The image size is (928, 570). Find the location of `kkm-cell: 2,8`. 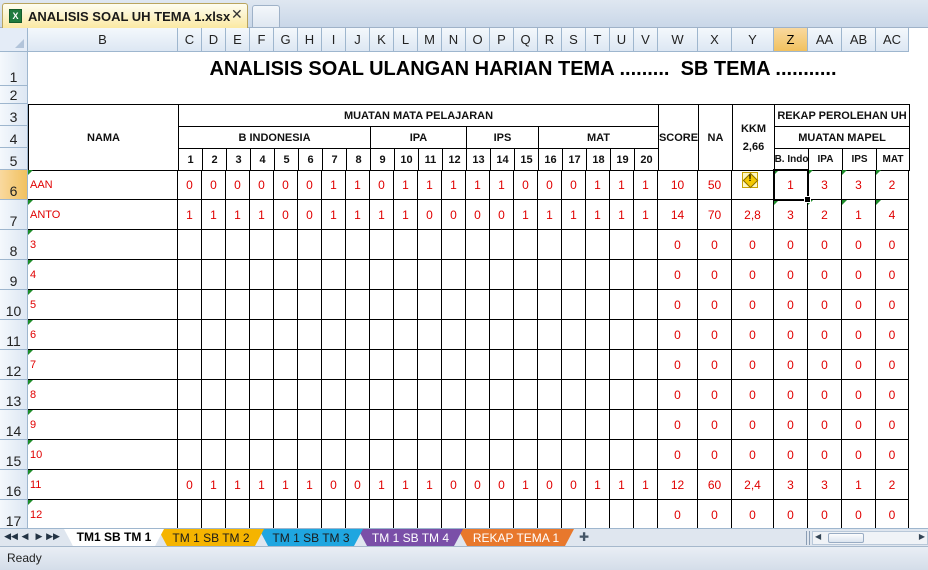

kkm-cell: 2,8 is located at coordinates (753, 215).